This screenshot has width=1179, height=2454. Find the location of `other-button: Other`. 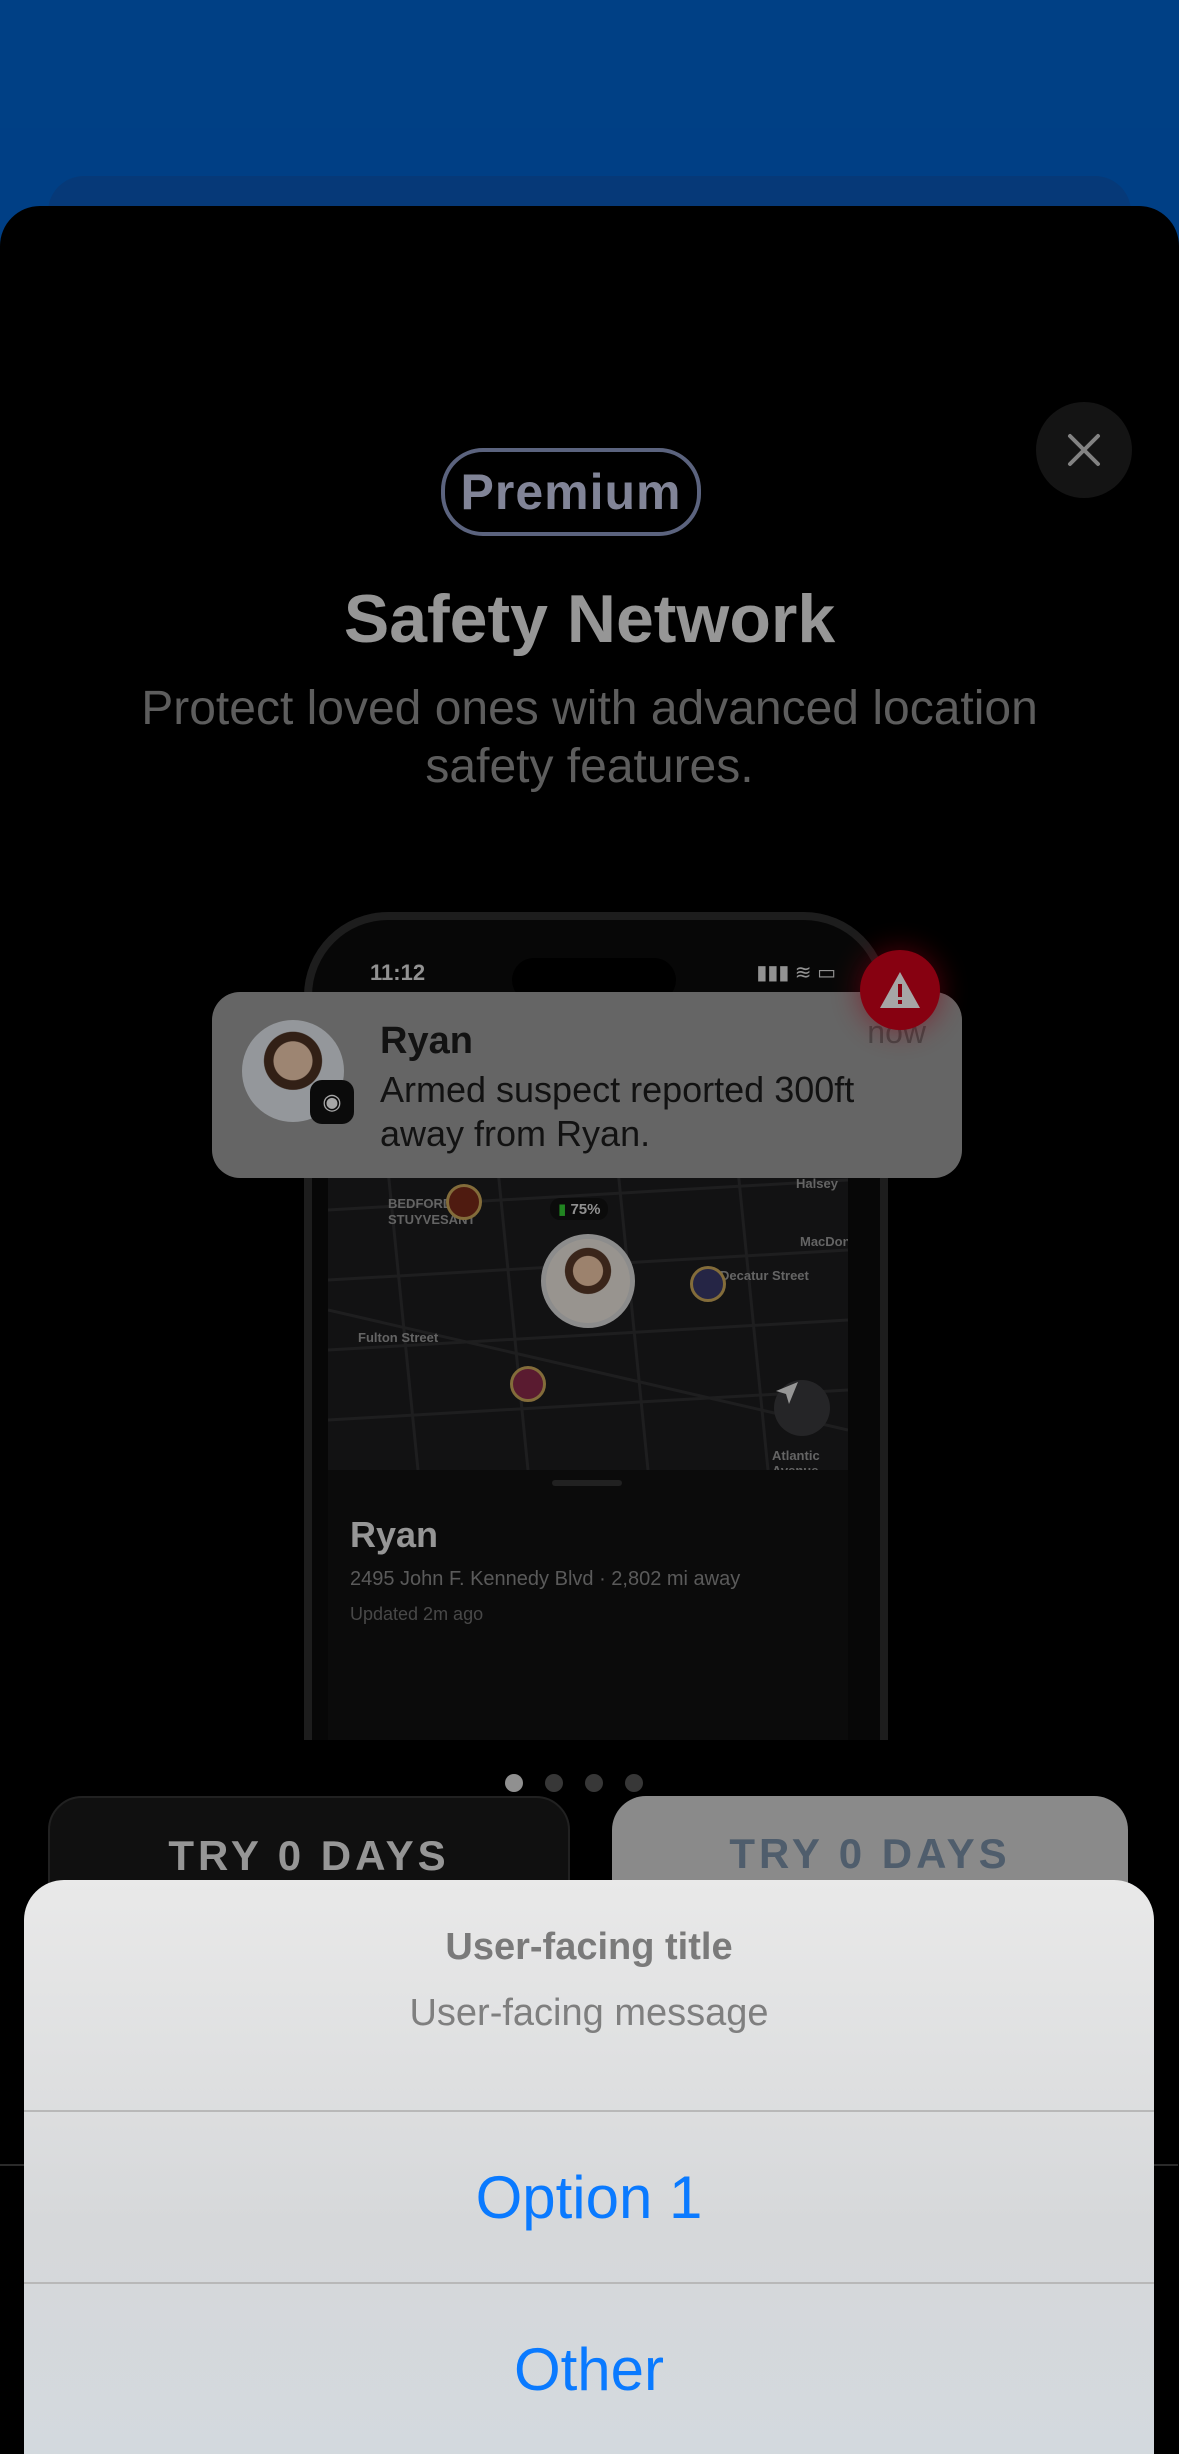

other-button: Other is located at coordinates (589, 2369).